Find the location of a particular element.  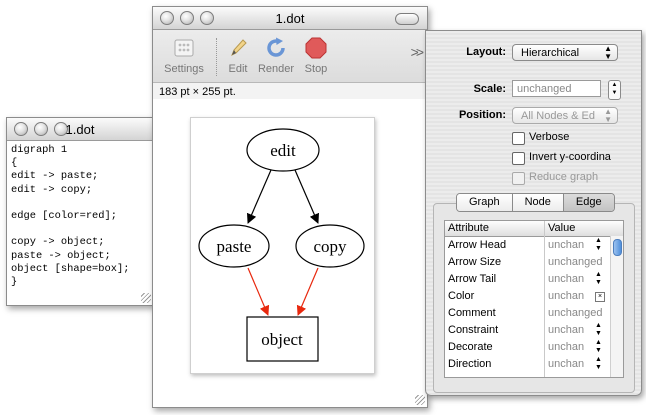

node-edit: edit is located at coordinates (283, 150).